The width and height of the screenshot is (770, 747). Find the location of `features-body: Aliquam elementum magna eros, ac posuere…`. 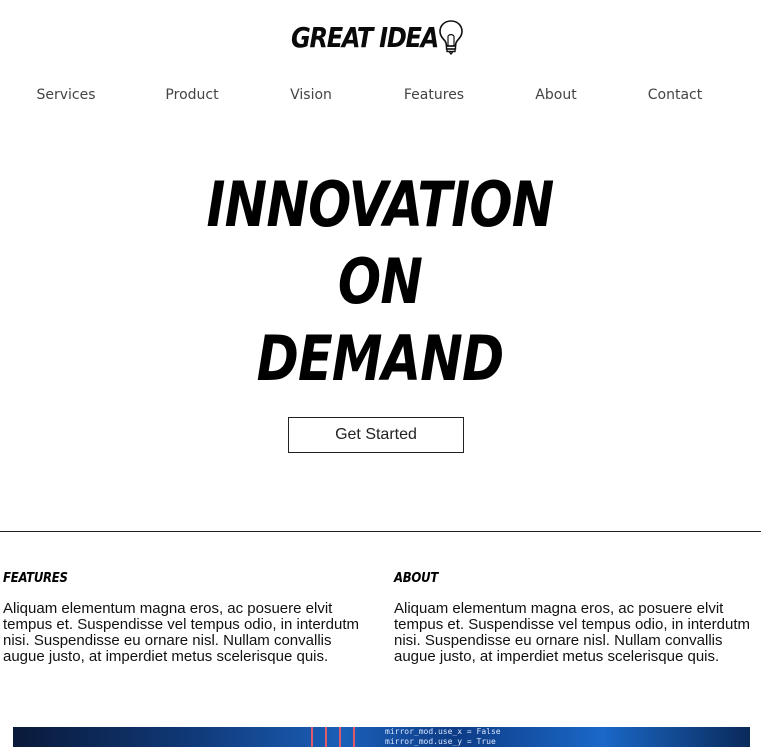

features-body: Aliquam elementum magna eros, ac posuere… is located at coordinates (181, 632).